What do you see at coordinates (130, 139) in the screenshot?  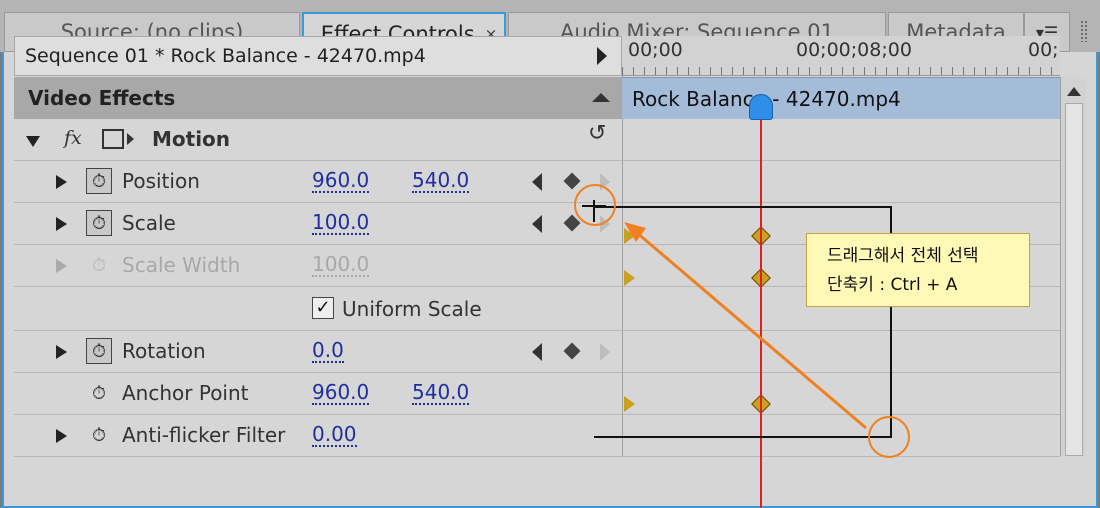 I see `transform-arrow-icon` at bounding box center [130, 139].